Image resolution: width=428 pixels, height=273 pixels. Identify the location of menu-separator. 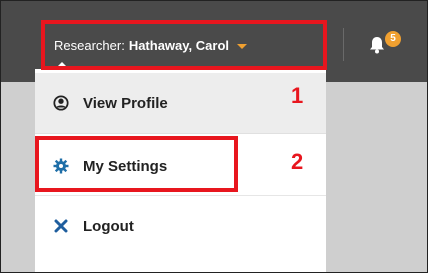
(180, 133).